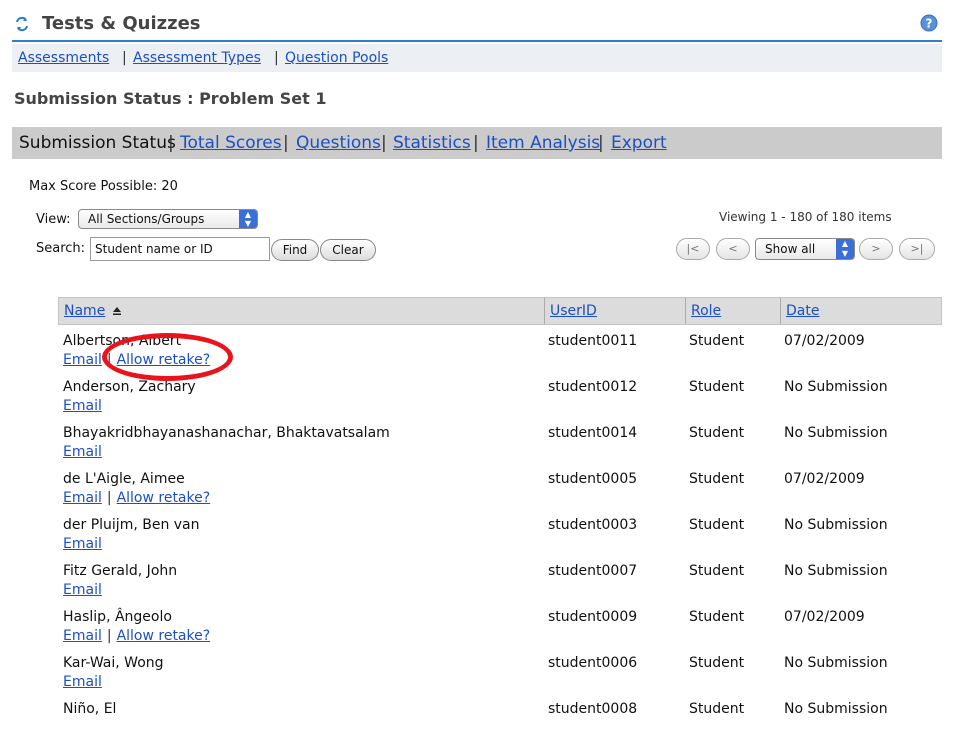  Describe the element at coordinates (348, 250) in the screenshot. I see `clear-button: Clear` at that location.